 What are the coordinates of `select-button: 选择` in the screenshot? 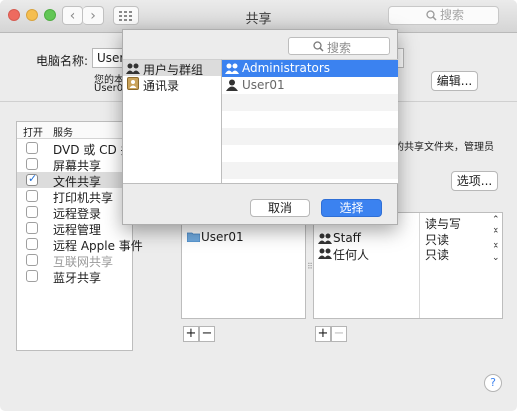 It's located at (351, 208).